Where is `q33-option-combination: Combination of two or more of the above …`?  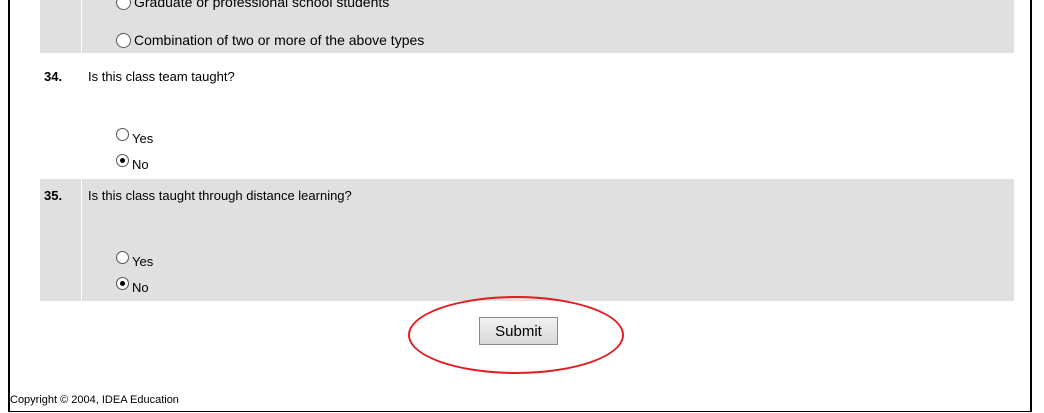 q33-option-combination: Combination of two or more of the above … is located at coordinates (270, 40).